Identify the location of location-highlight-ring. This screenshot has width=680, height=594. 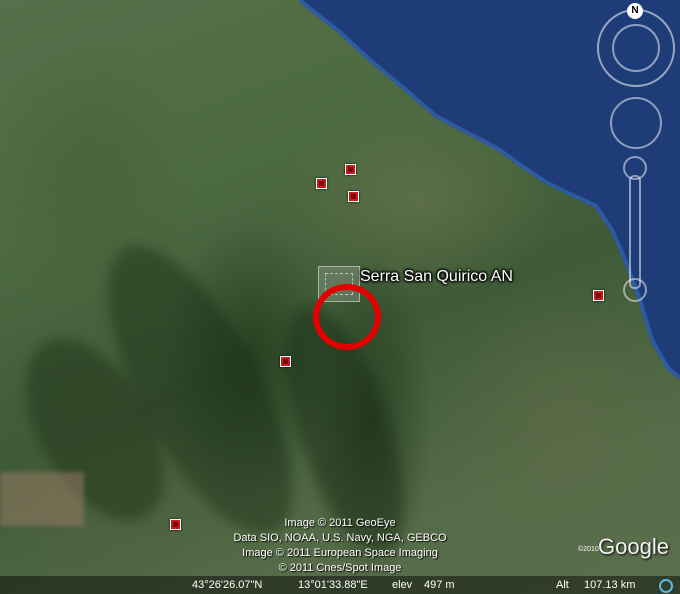
(347, 317).